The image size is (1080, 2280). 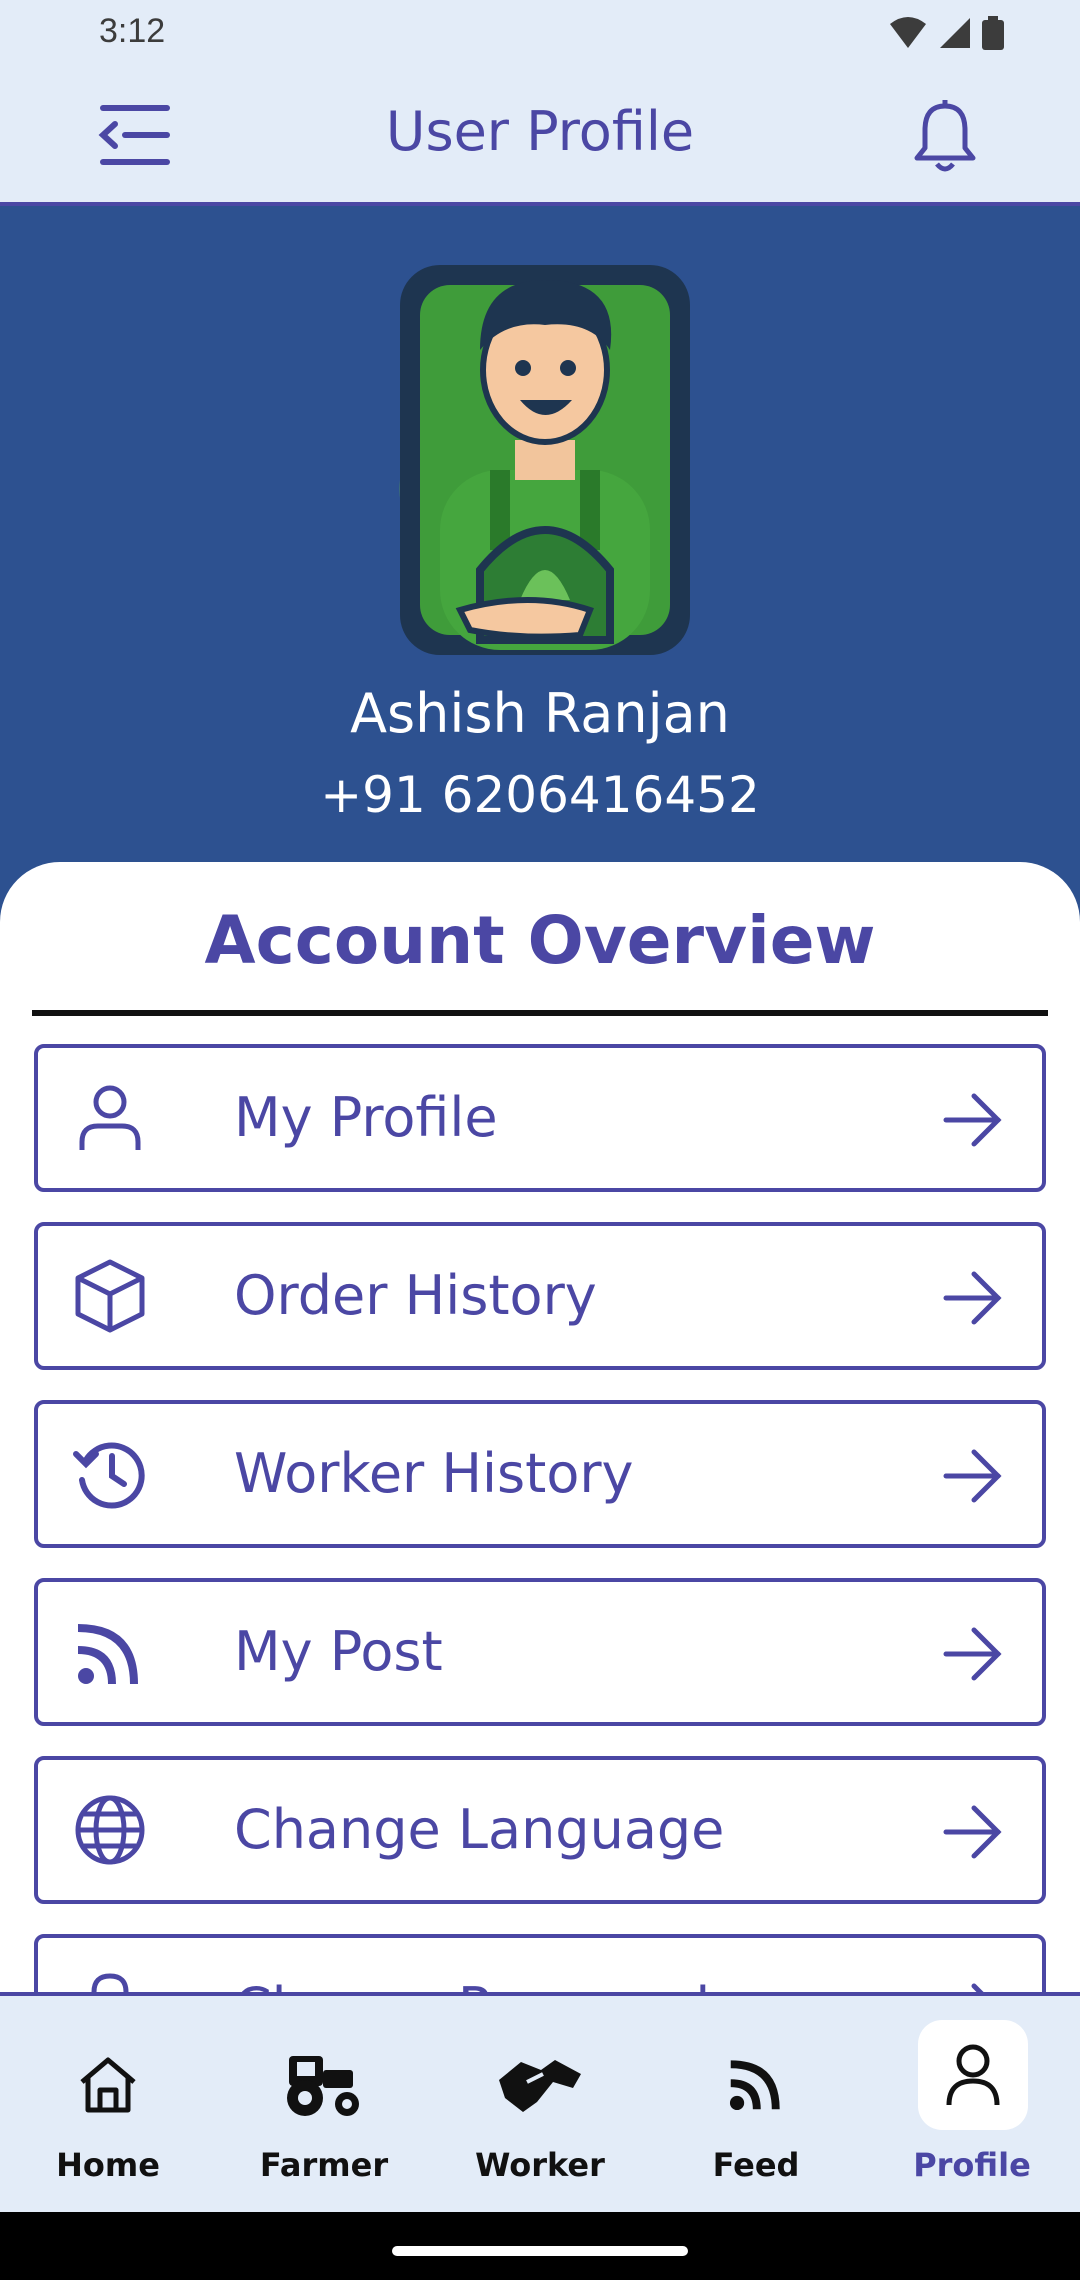 What do you see at coordinates (972, 2165) in the screenshot?
I see `nav-label: Profile` at bounding box center [972, 2165].